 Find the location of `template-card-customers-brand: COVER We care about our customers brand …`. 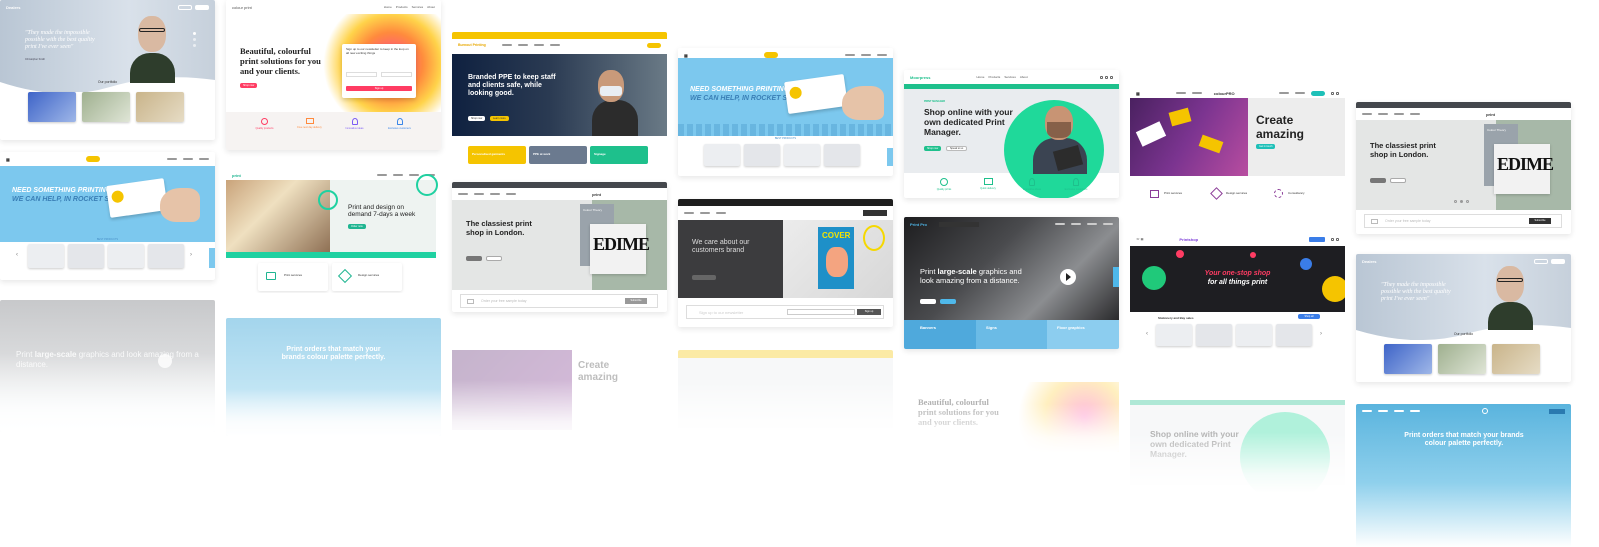

template-card-customers-brand: COVER We care about our customers brand … is located at coordinates (785, 263).